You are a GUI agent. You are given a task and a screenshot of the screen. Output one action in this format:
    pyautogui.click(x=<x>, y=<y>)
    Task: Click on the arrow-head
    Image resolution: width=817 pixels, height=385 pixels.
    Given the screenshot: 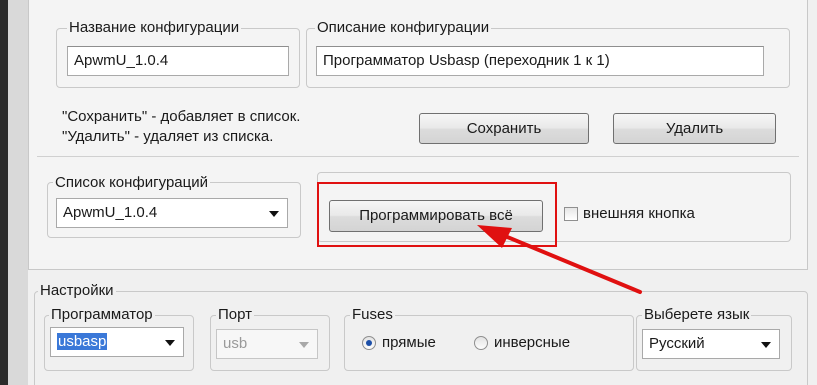 What is the action you would take?
    pyautogui.click(x=494, y=236)
    